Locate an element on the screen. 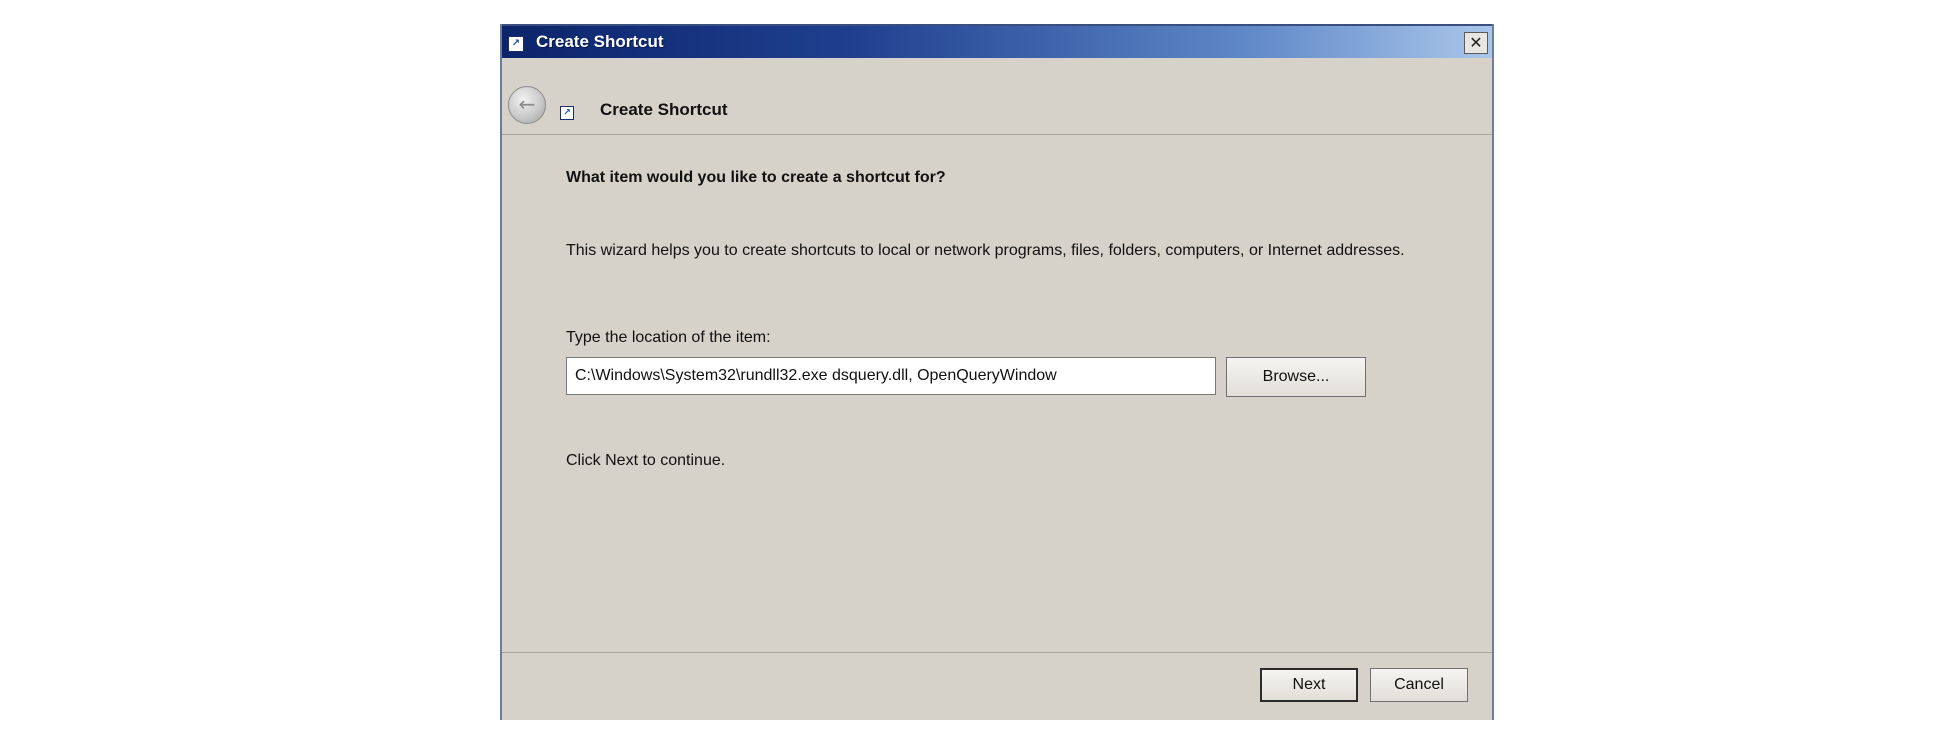 The width and height of the screenshot is (1934, 734). back-button: ← is located at coordinates (527, 105).